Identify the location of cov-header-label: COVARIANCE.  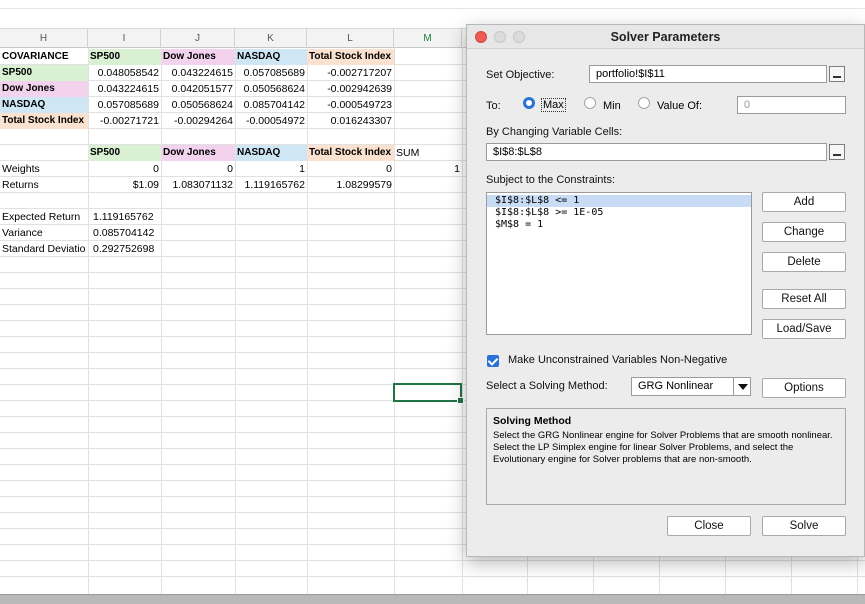
(44, 57).